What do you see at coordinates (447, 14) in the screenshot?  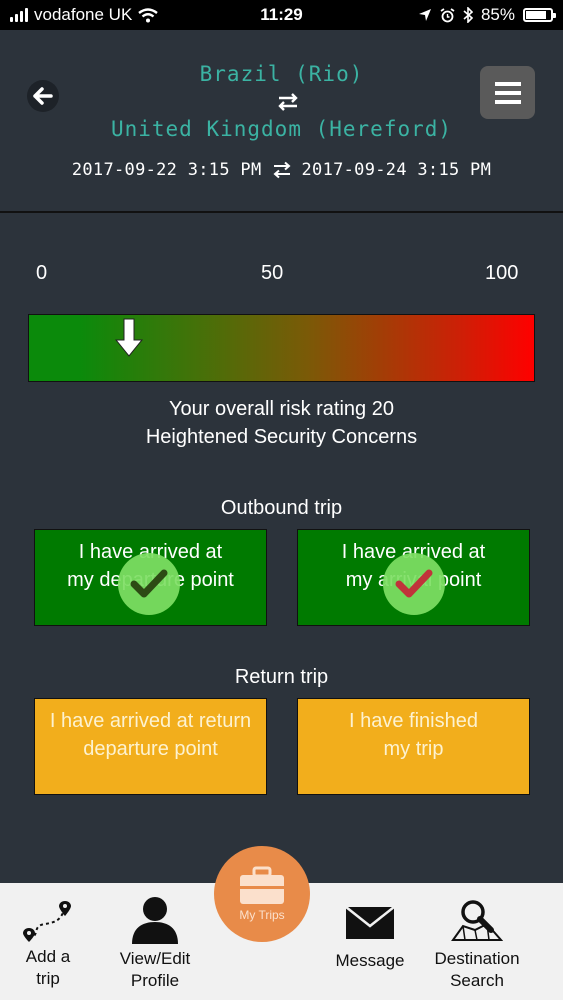 I see `alarm-icon` at bounding box center [447, 14].